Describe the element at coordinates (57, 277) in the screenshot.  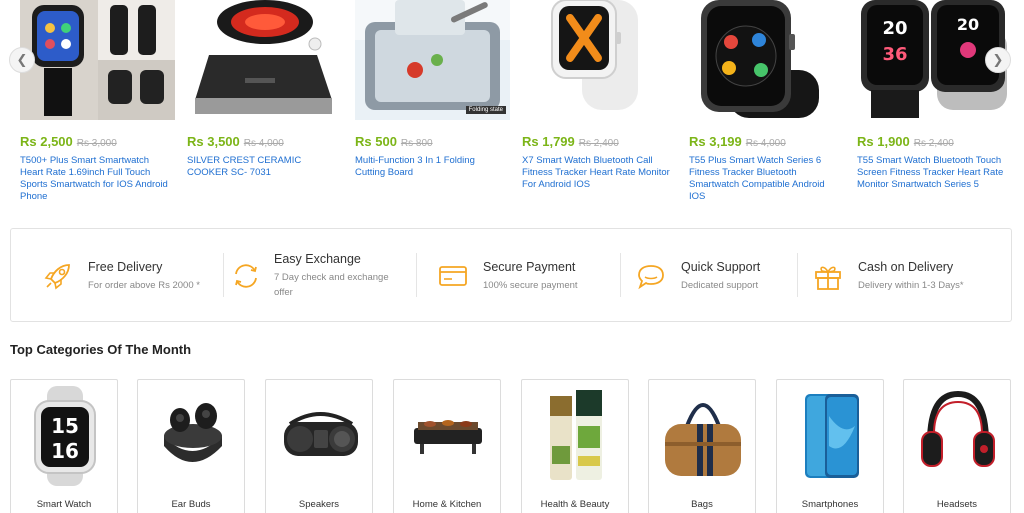
I see `rocket-icon` at that location.